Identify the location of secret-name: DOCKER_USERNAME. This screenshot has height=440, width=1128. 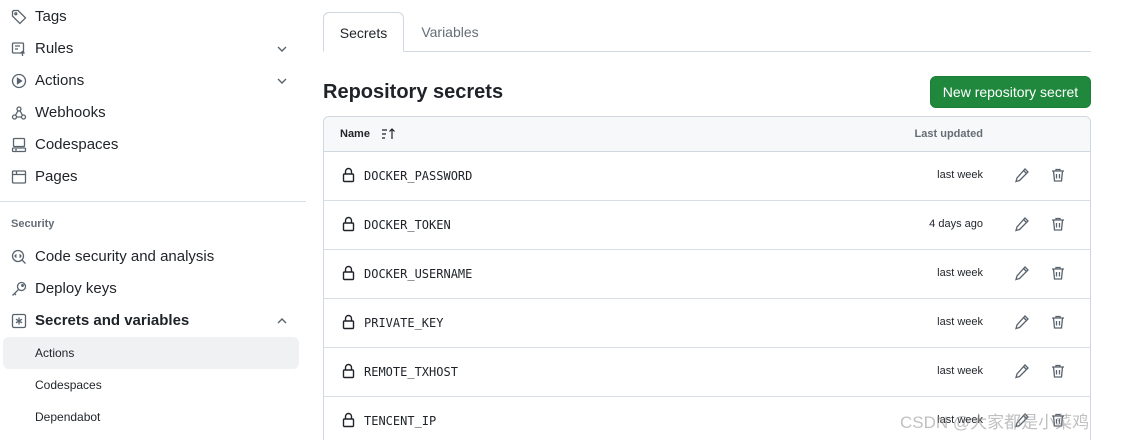
(418, 274).